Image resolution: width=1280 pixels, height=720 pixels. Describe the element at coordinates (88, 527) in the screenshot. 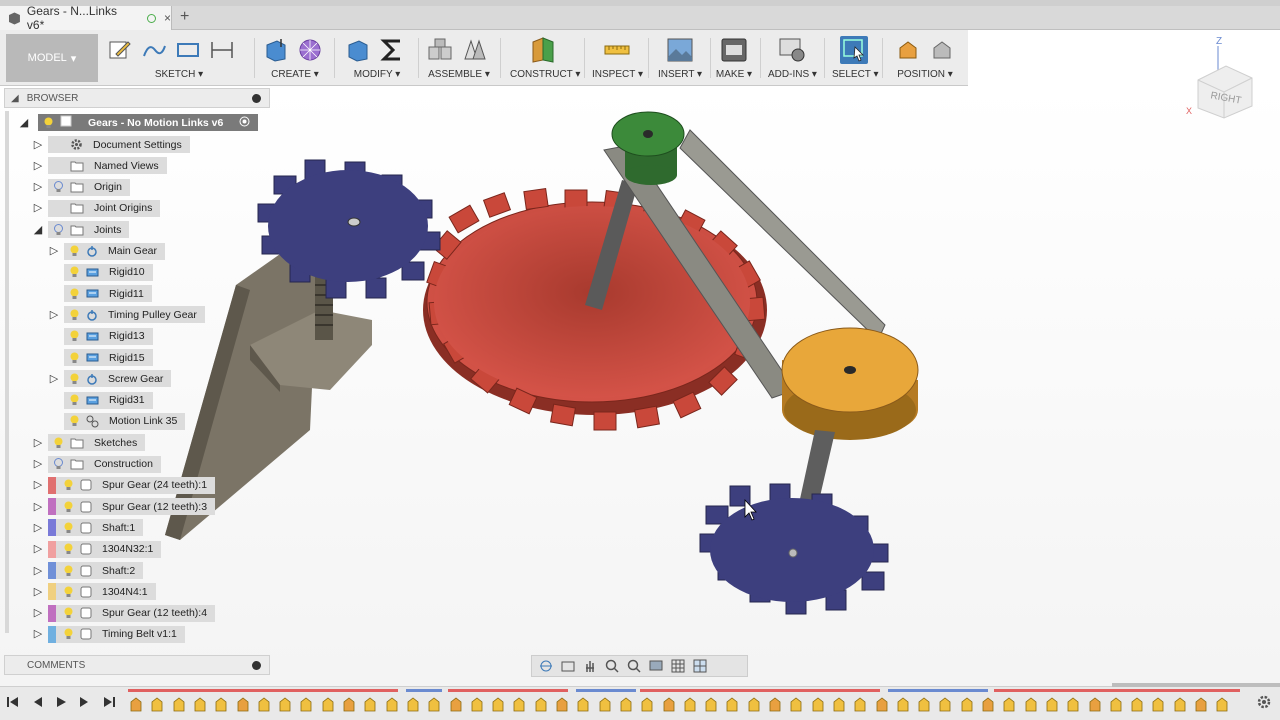

I see `tree-item: ▷ Shaft:1` at that location.